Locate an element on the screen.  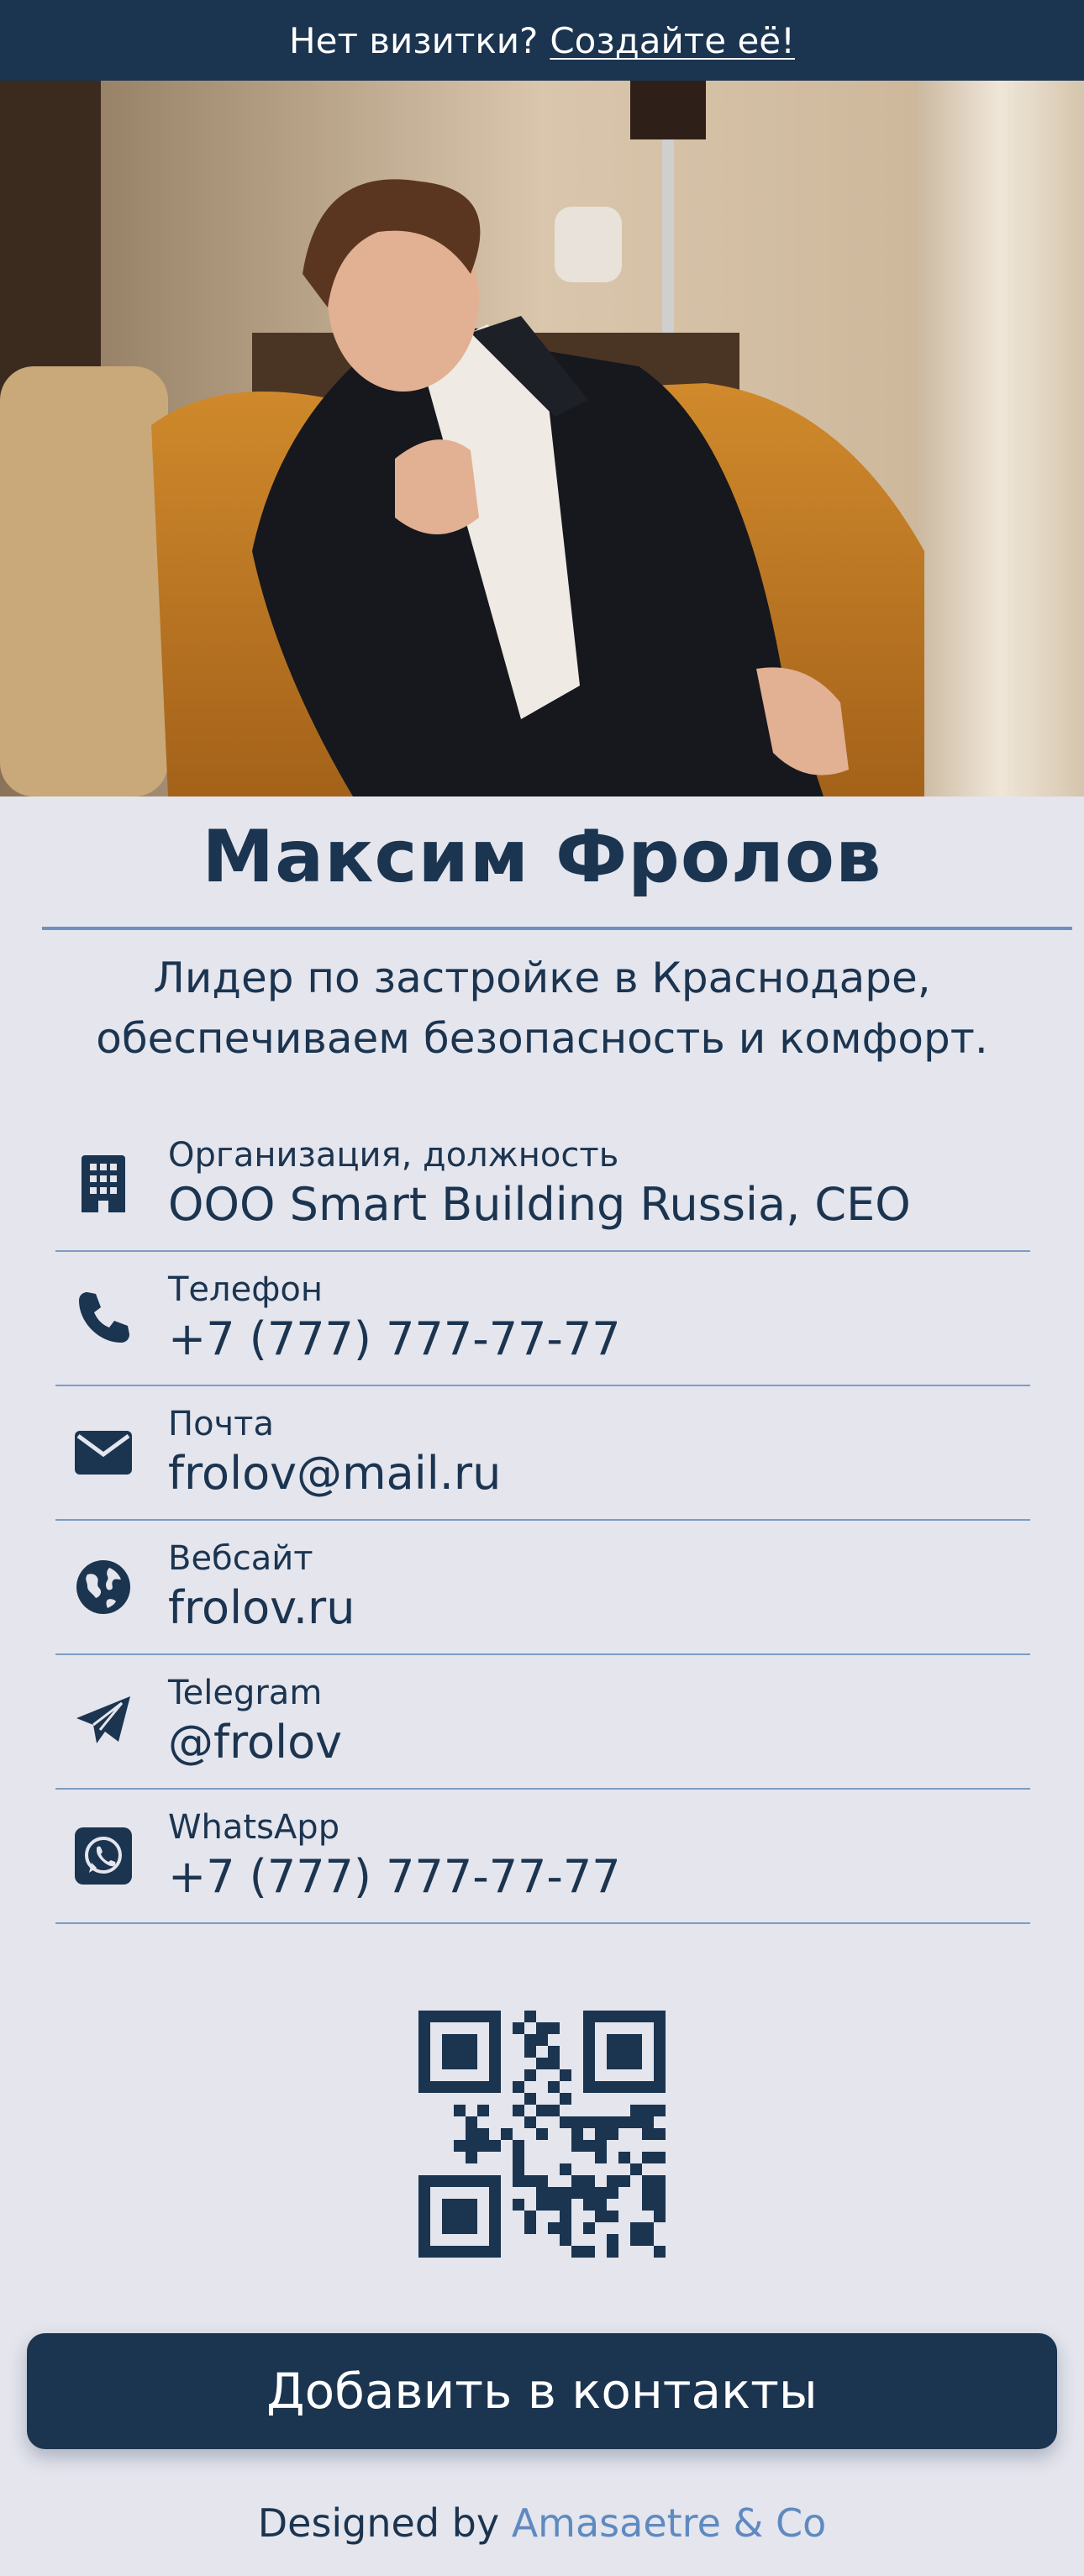
footer-brand-link: Amasaetre & Co is located at coordinates (669, 2523).